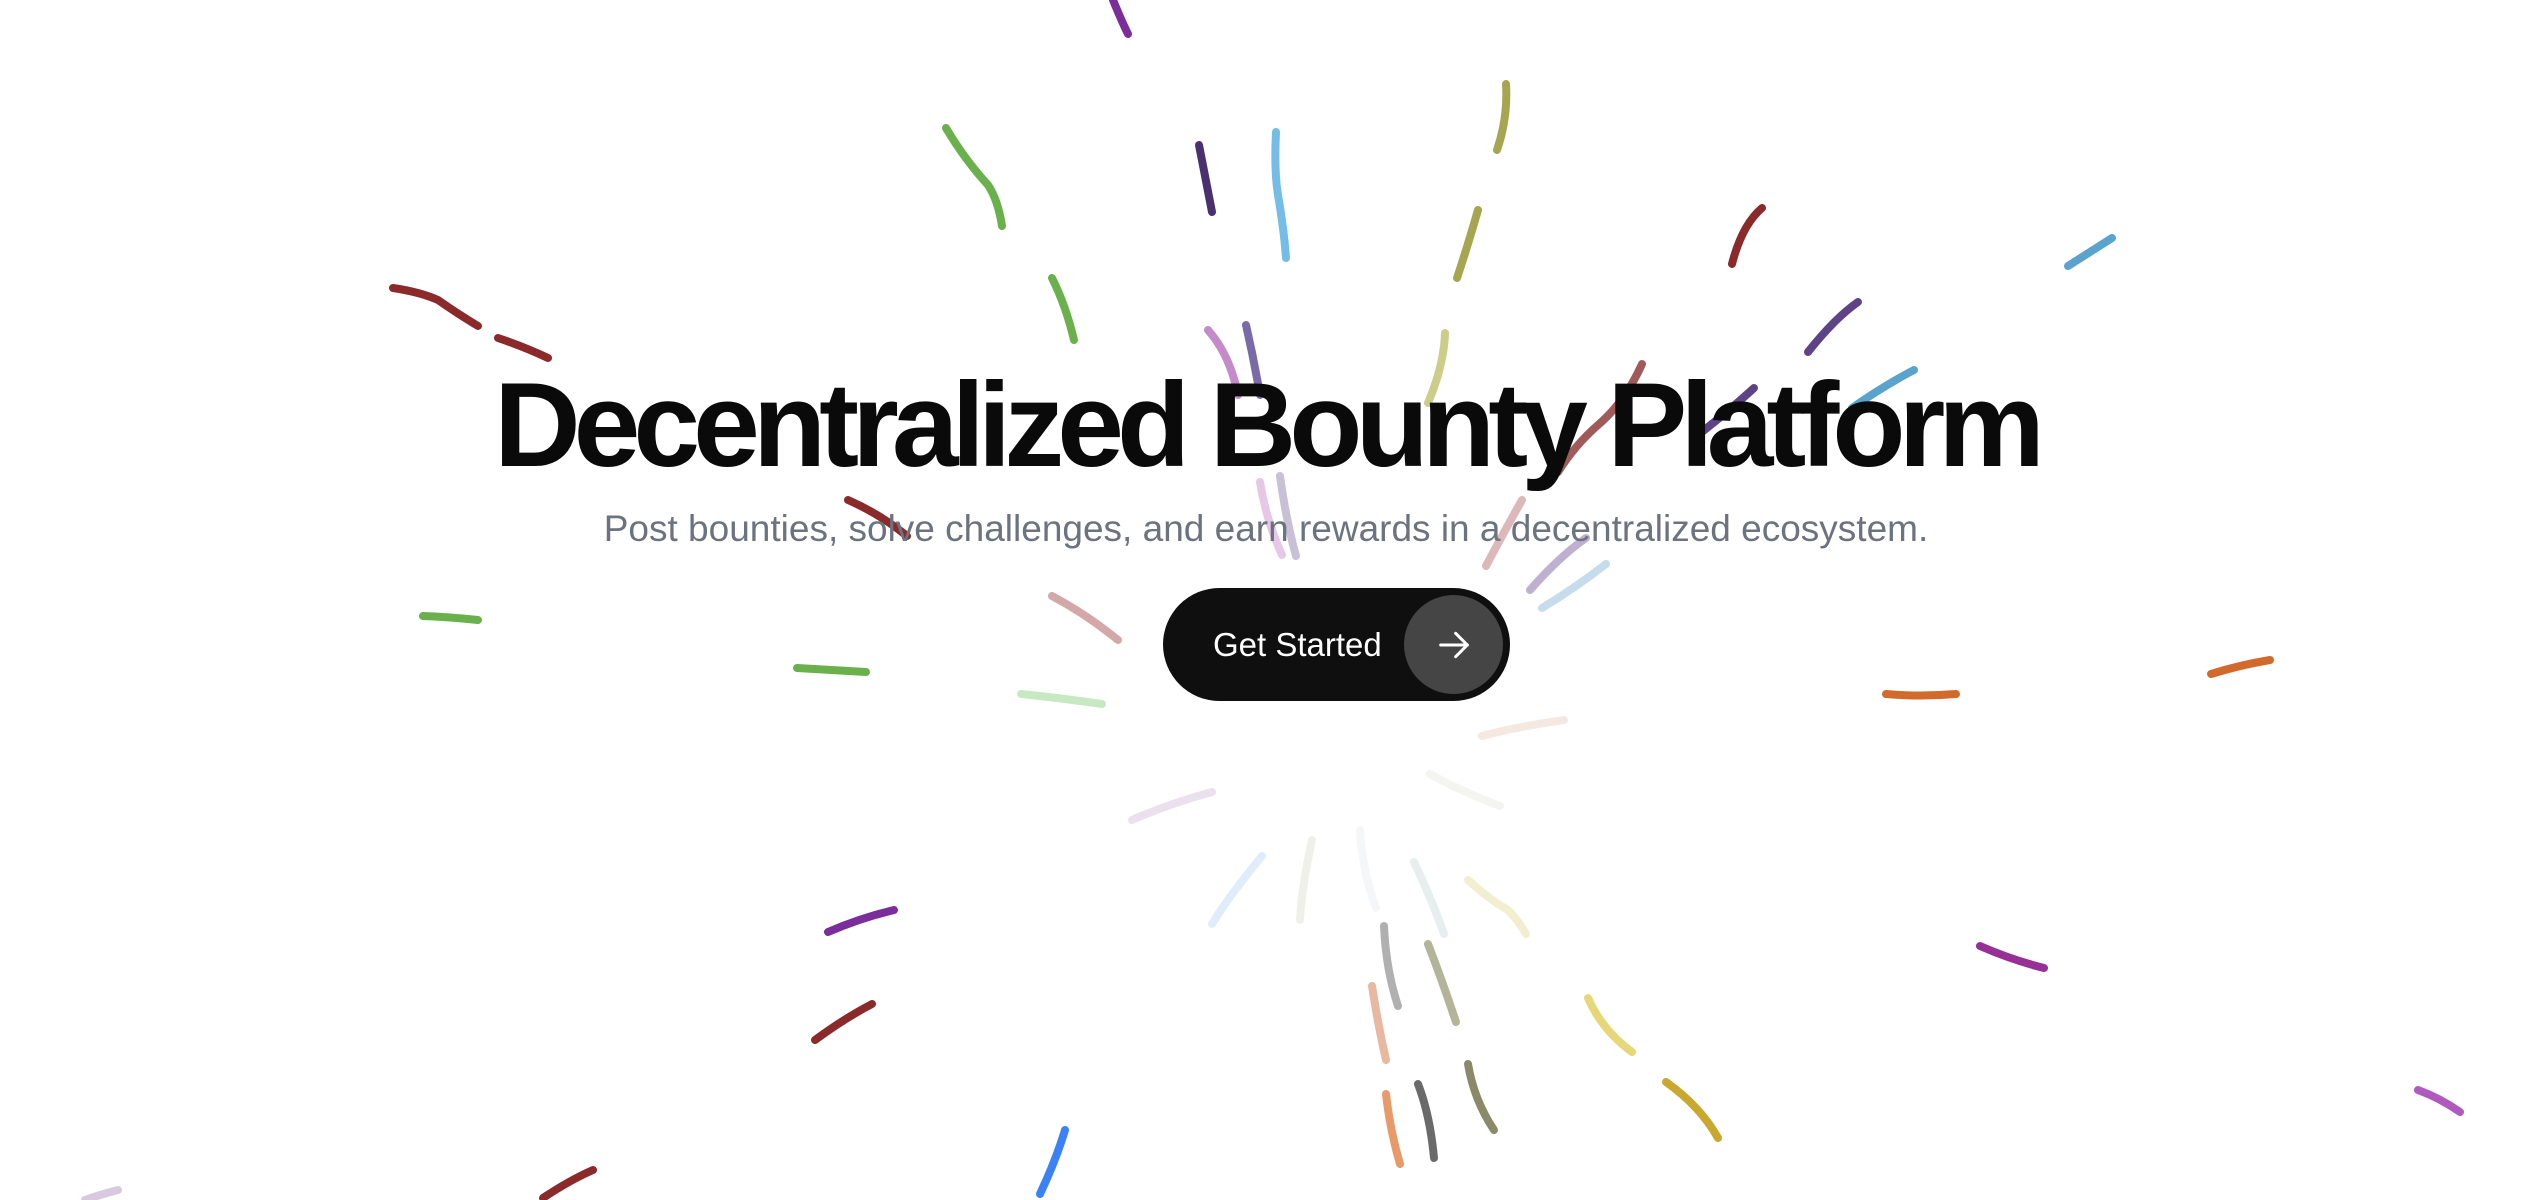 The image size is (2532, 1200). Describe the element at coordinates (1269, 425) in the screenshot. I see `page-title: Decentralized Bounty Platform` at that location.